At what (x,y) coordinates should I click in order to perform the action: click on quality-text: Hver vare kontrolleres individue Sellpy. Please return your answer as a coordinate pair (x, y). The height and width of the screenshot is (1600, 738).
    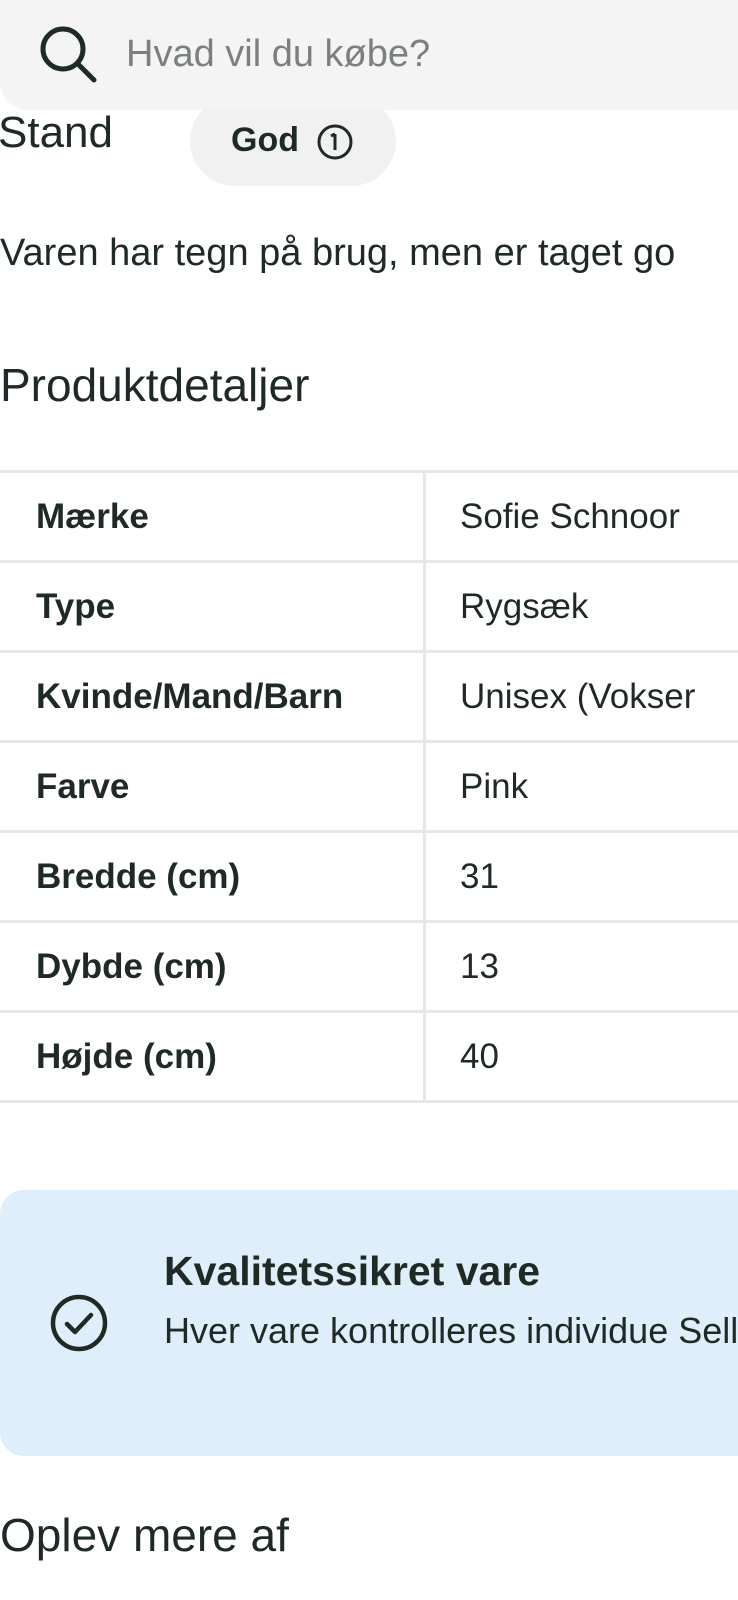
    Looking at the image, I should click on (451, 1330).